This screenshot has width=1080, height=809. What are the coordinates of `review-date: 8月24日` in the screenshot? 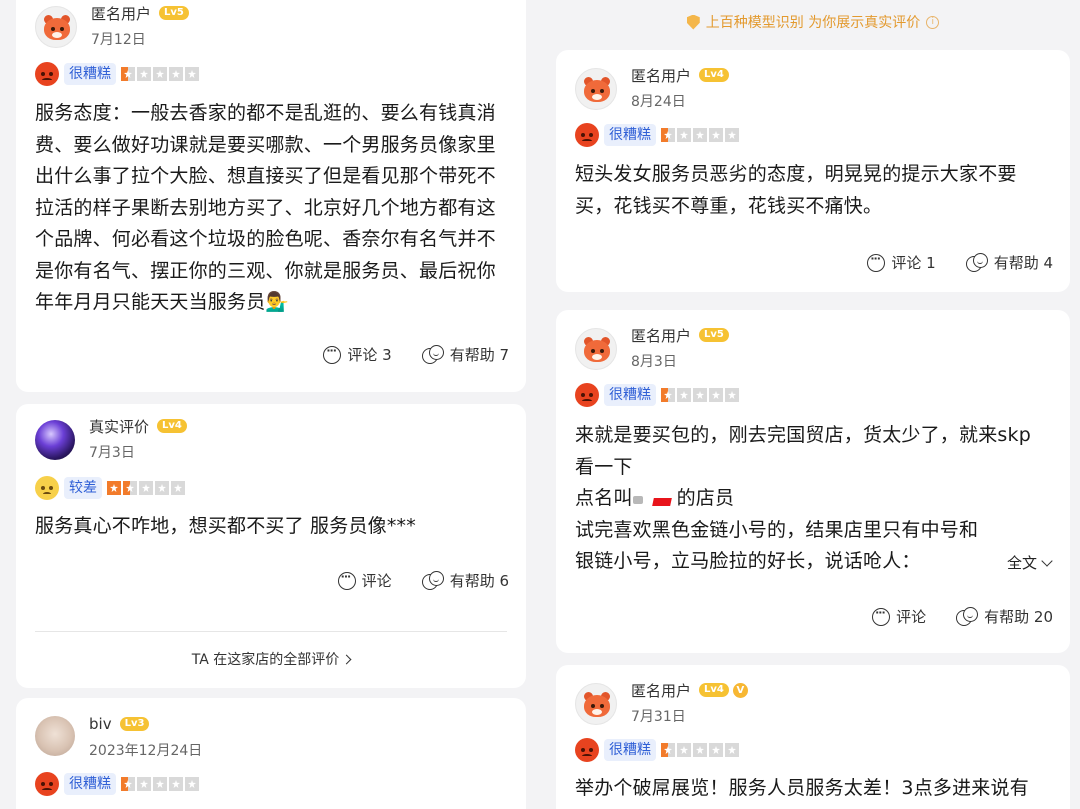 It's located at (658, 102).